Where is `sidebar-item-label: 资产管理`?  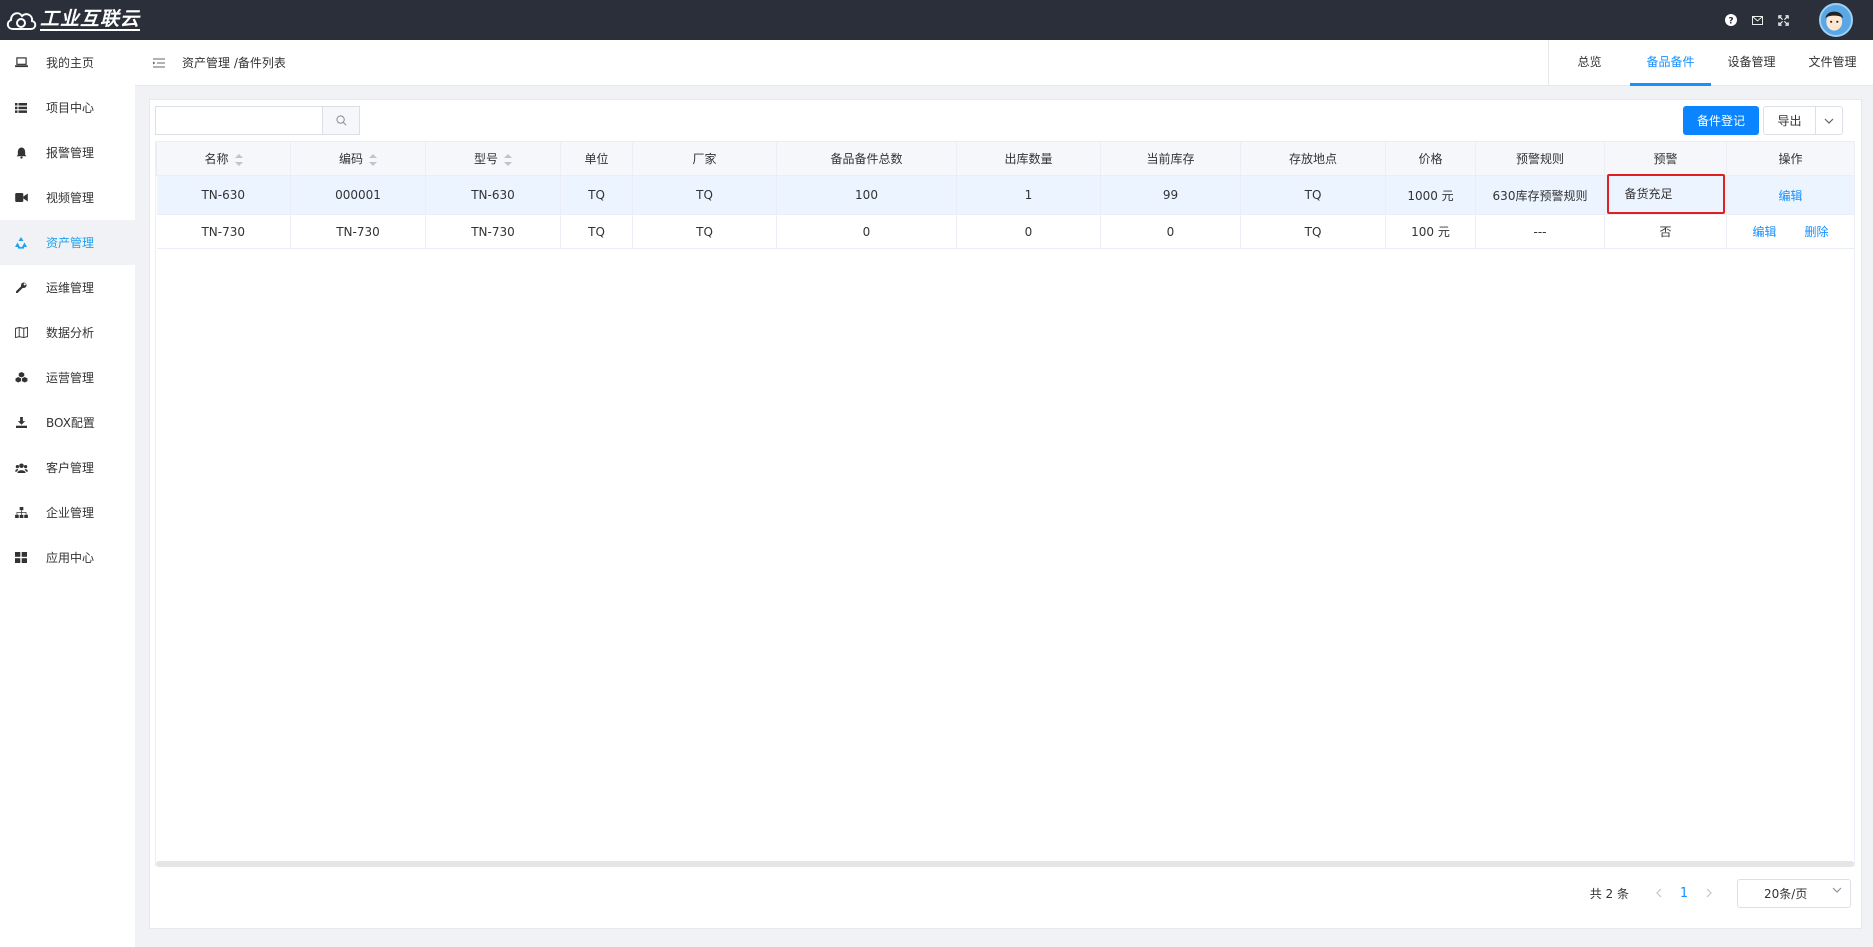 sidebar-item-label: 资产管理 is located at coordinates (70, 243).